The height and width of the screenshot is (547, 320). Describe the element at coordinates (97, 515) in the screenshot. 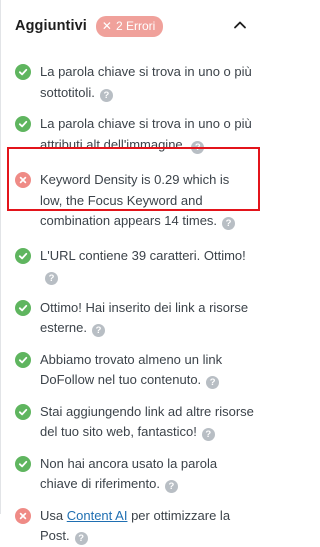

I see `content-ai-link: Content AI` at that location.